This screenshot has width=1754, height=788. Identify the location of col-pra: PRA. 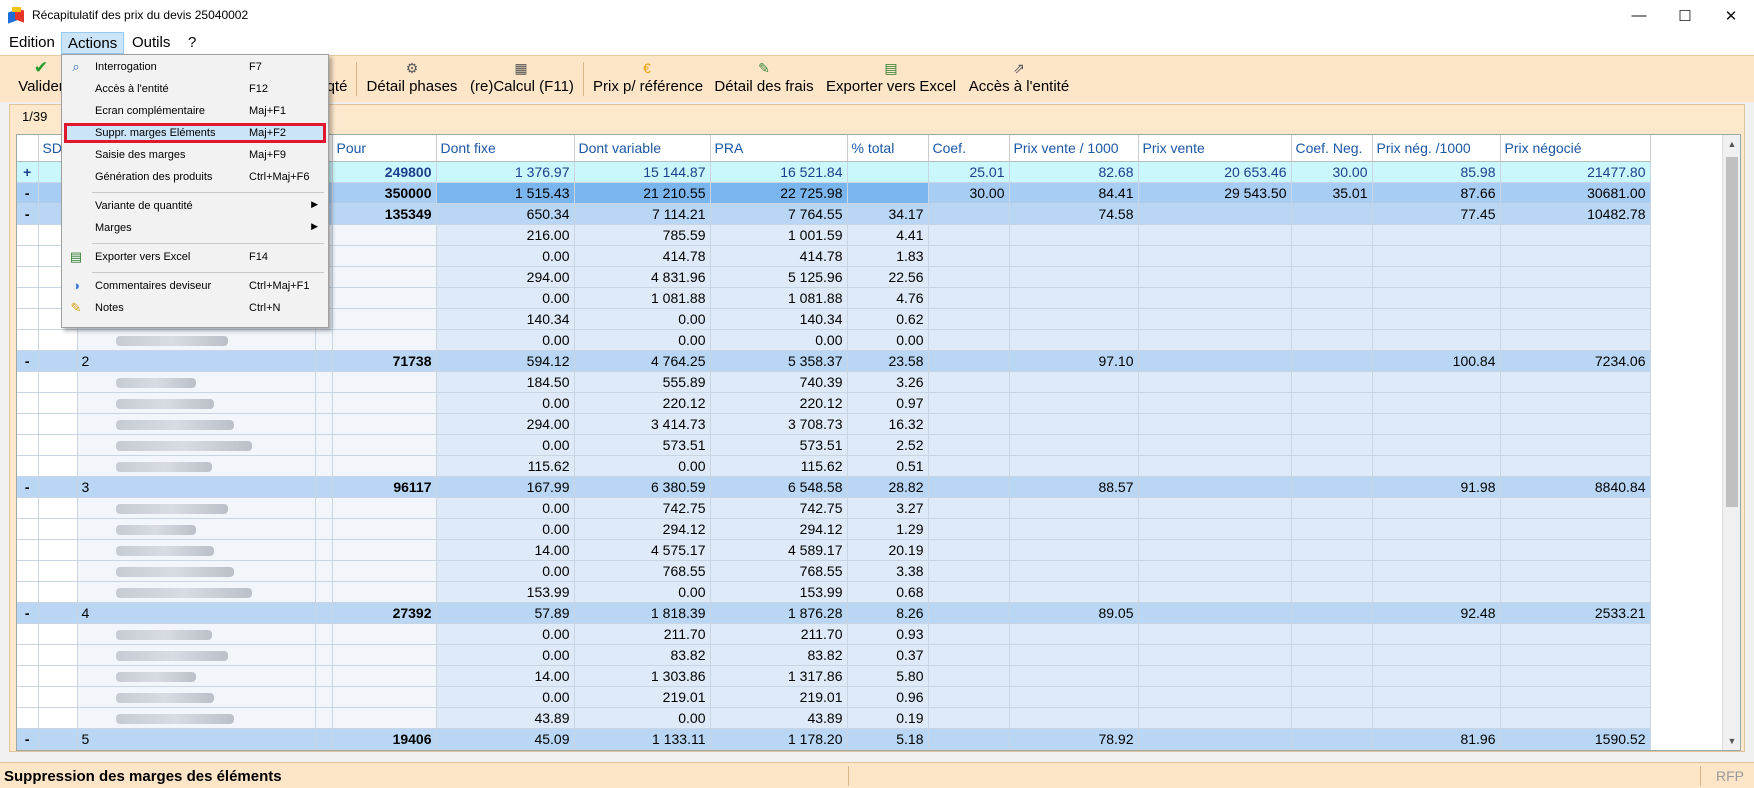
(779, 148).